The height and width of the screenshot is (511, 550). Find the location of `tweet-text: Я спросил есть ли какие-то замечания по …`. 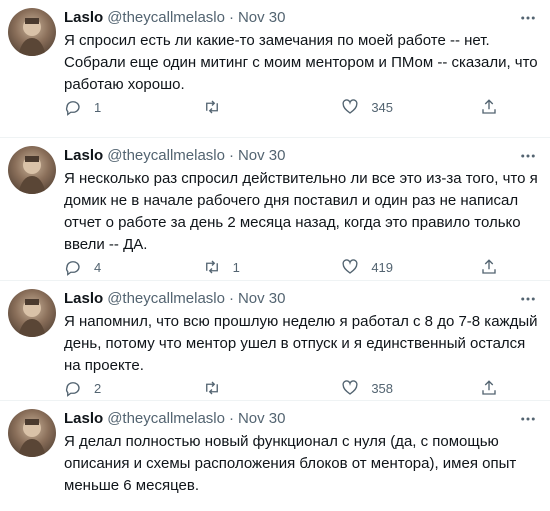

tweet-text: Я спросил есть ли какие-то замечания по … is located at coordinates (301, 62).